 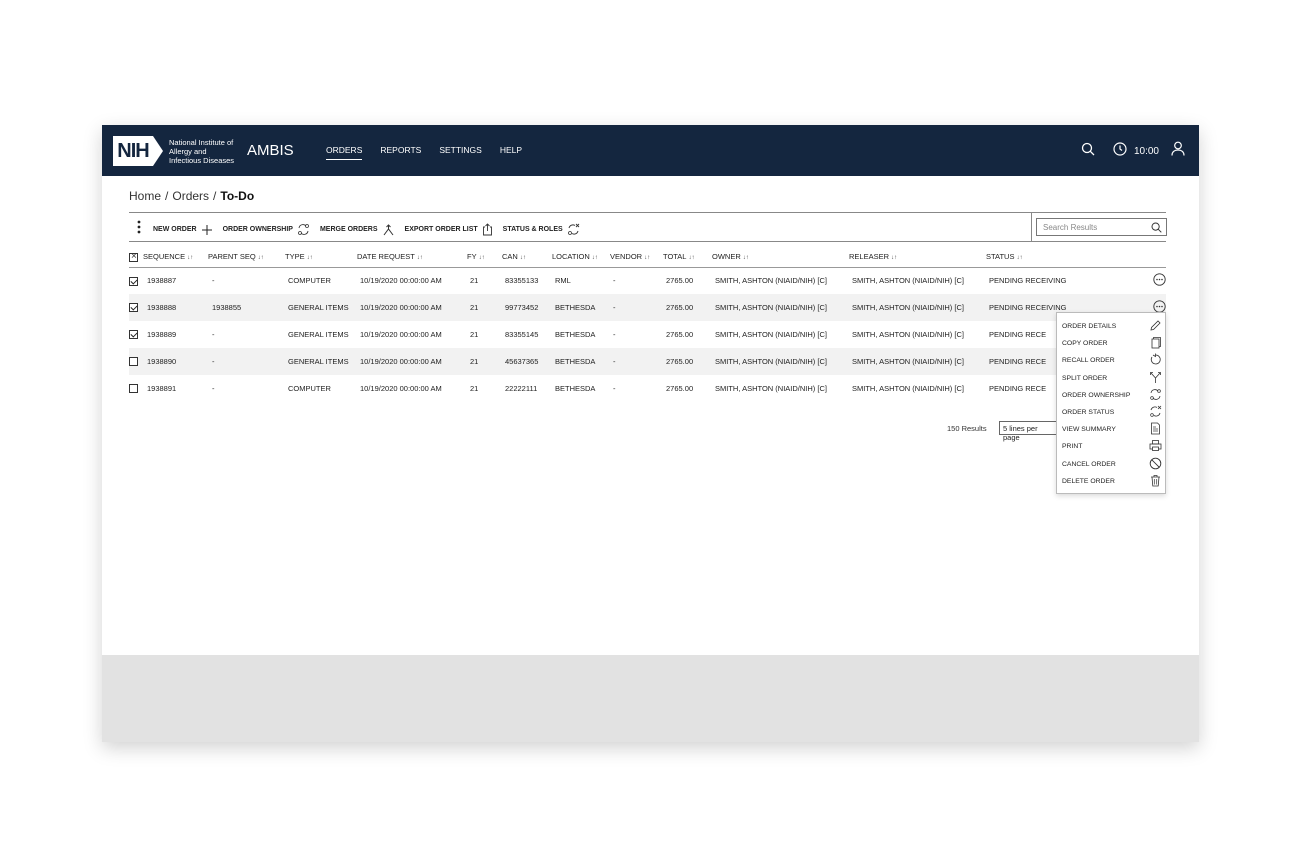 What do you see at coordinates (484, 257) in the screenshot?
I see `col-fy: FY ↓↑` at bounding box center [484, 257].